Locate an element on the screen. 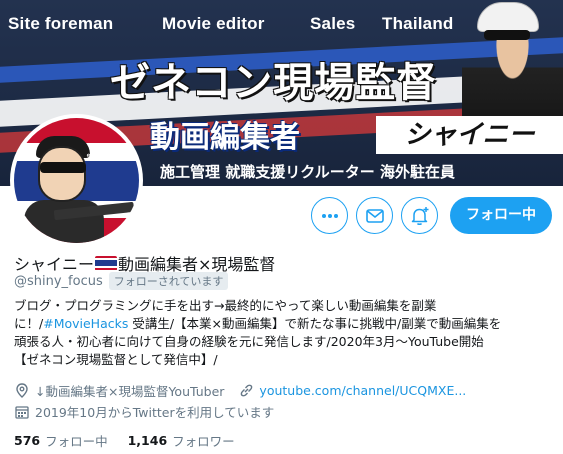  more-button is located at coordinates (329, 215).